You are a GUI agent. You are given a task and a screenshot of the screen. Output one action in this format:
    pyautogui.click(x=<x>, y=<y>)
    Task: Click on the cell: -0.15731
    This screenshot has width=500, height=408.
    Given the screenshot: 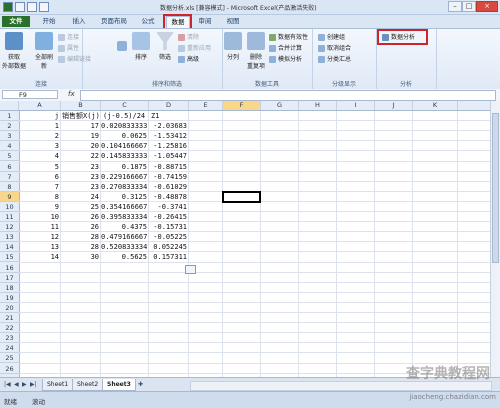 What is the action you would take?
    pyautogui.click(x=168, y=227)
    